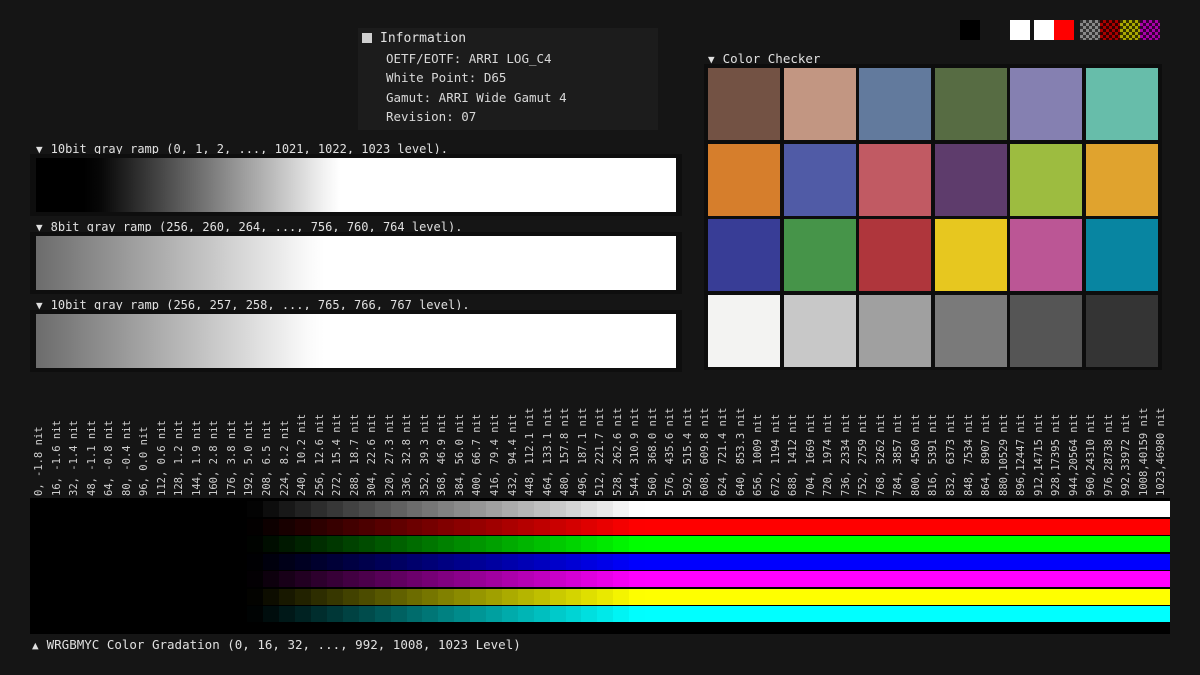 The width and height of the screenshot is (1200, 675). I want to click on swatch-checker-red, so click(1110, 30).